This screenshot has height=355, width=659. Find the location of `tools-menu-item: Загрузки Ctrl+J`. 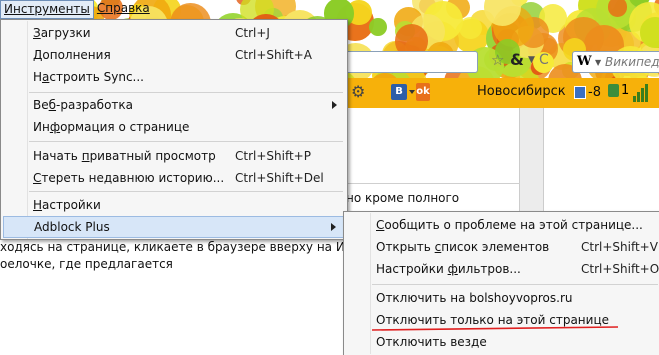

tools-menu-item: Загрузки Ctrl+J is located at coordinates (174, 33).